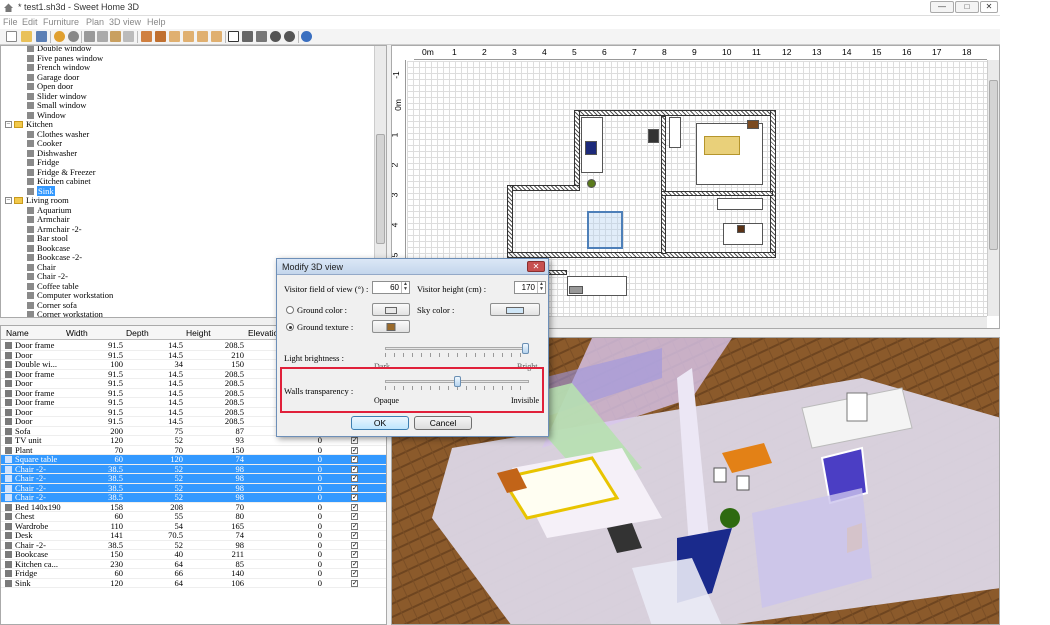 The width and height of the screenshot is (1050, 625). What do you see at coordinates (525, 348) in the screenshot?
I see `light-brightness-slider-thumb` at bounding box center [525, 348].